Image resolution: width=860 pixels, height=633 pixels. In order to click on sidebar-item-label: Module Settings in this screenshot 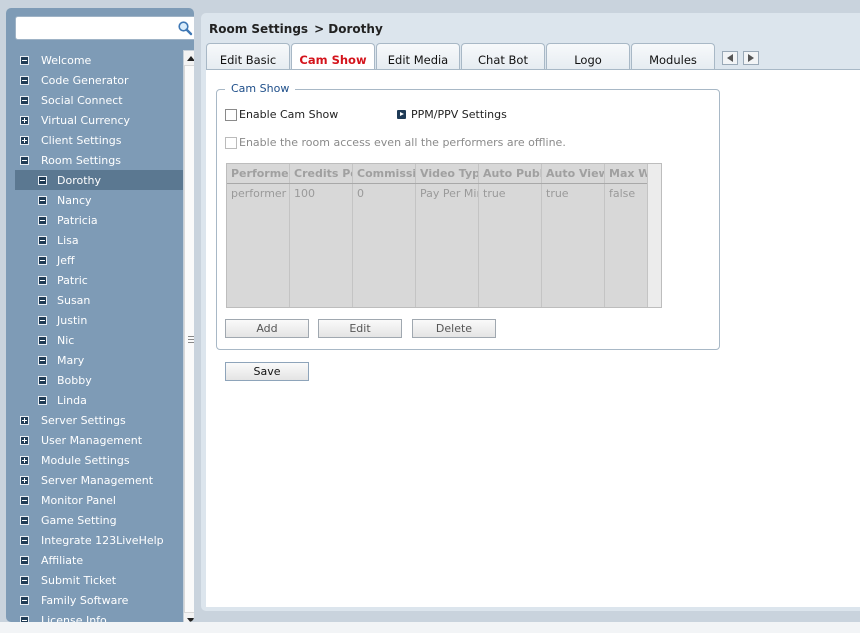, I will do `click(85, 460)`.